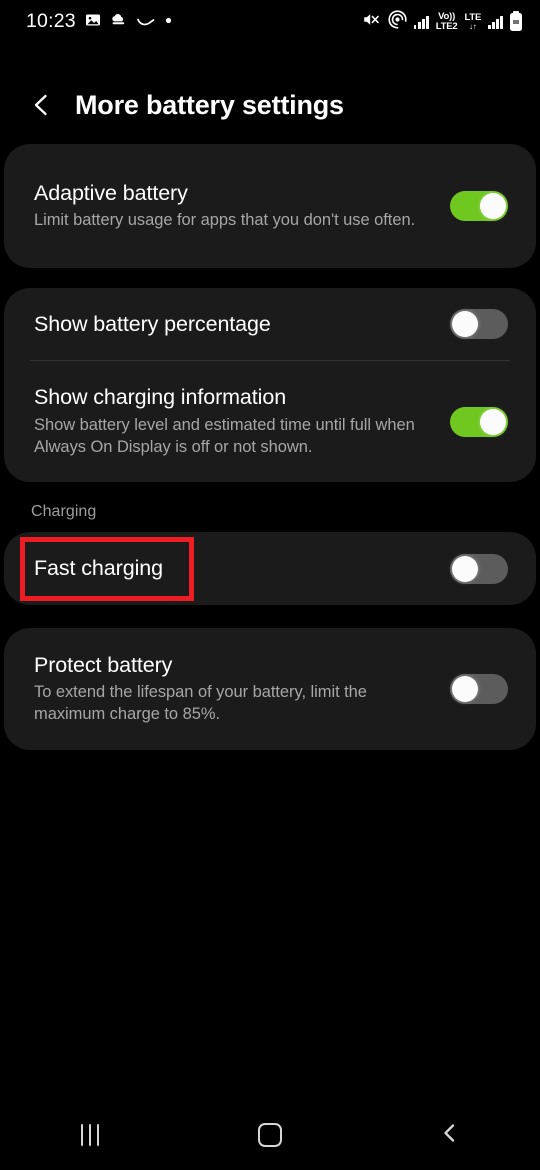 This screenshot has height=1170, width=540. I want to click on toggle-show-charging-information, so click(479, 421).